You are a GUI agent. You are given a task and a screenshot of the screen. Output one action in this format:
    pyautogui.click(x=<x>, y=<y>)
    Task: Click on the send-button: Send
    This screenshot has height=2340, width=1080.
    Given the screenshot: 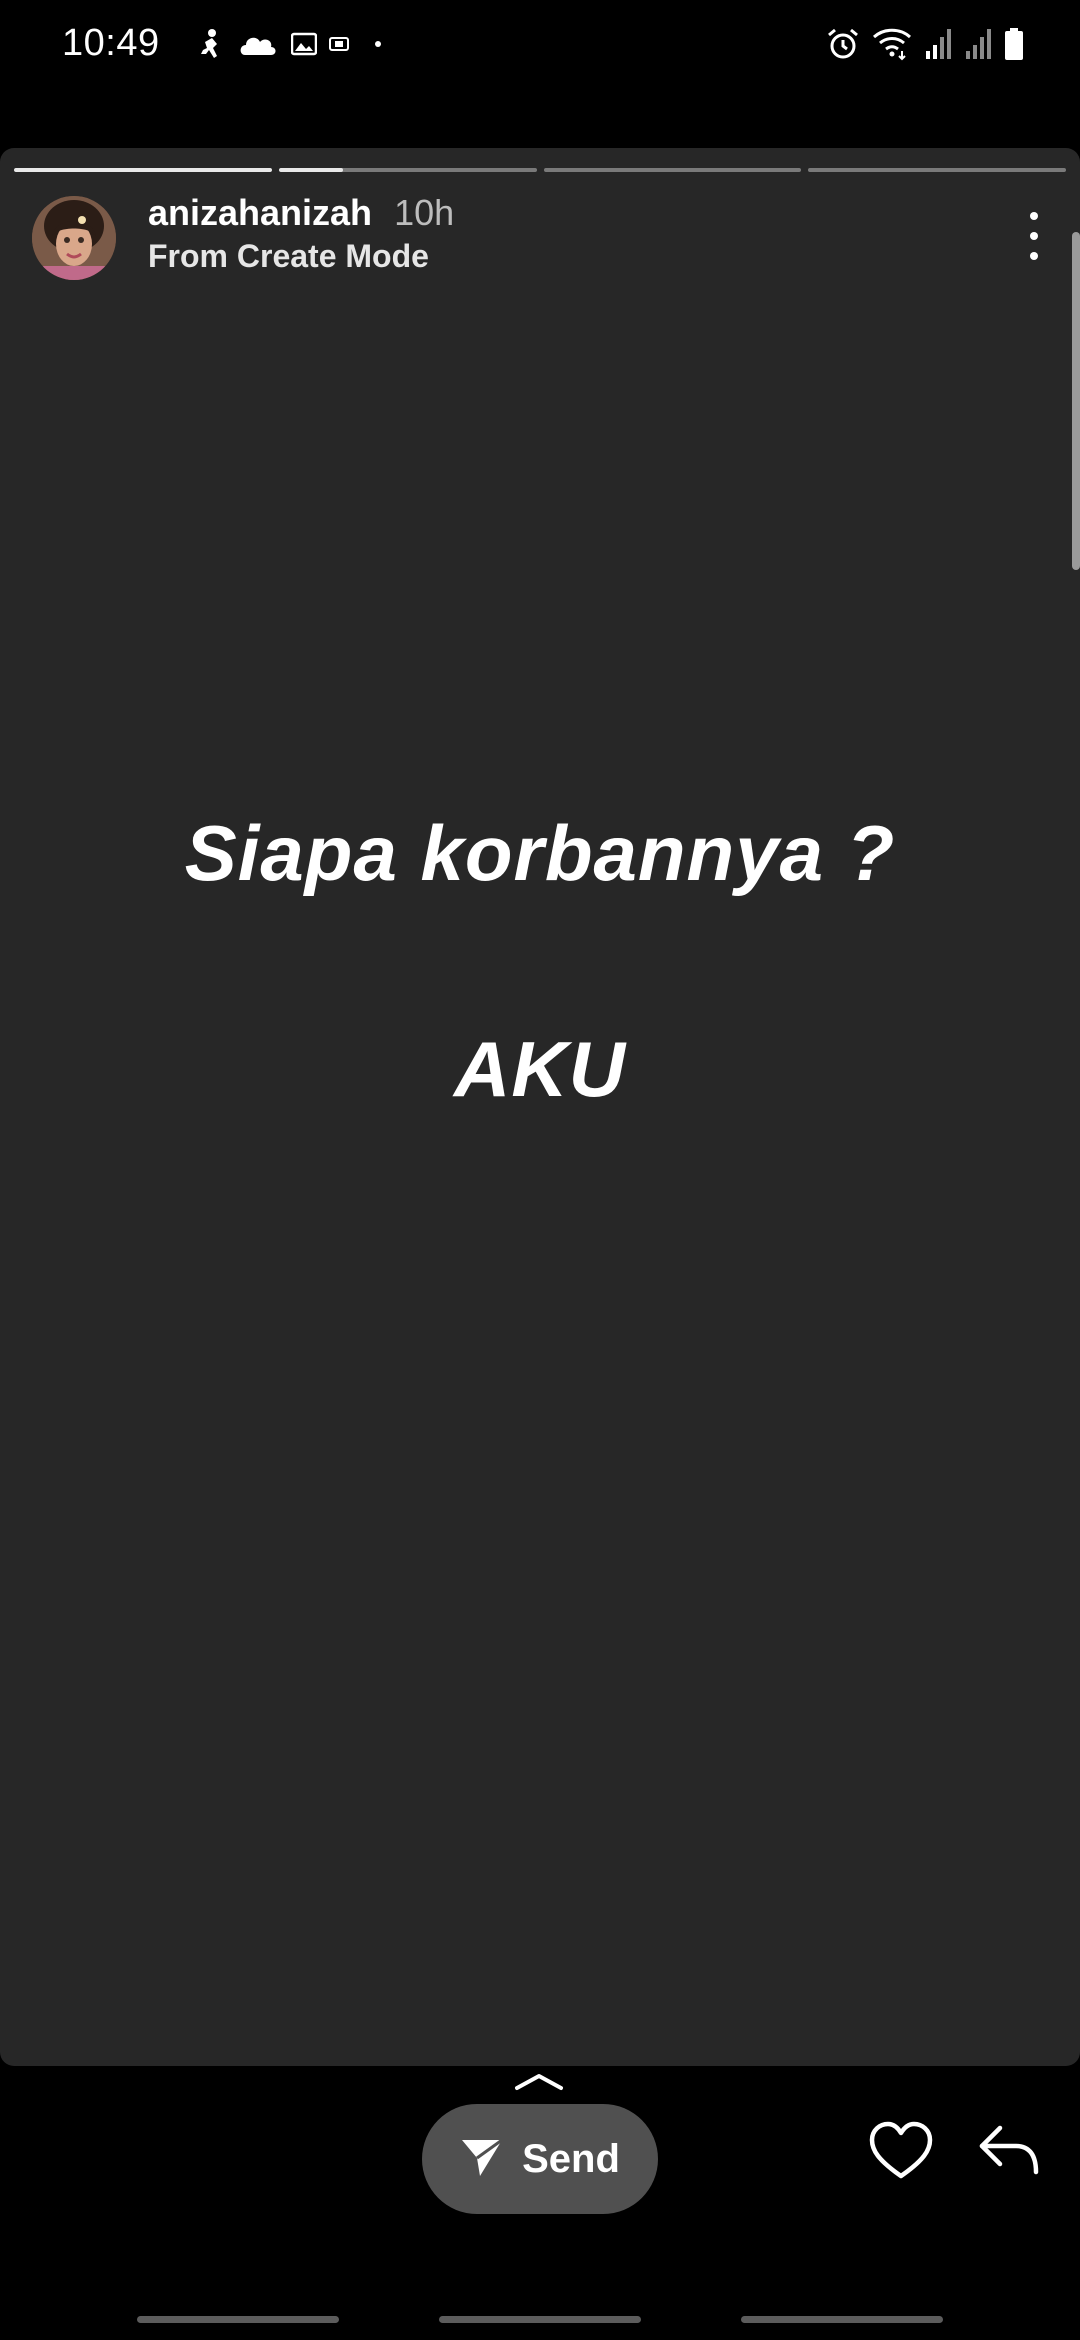 What is the action you would take?
    pyautogui.click(x=540, y=2159)
    